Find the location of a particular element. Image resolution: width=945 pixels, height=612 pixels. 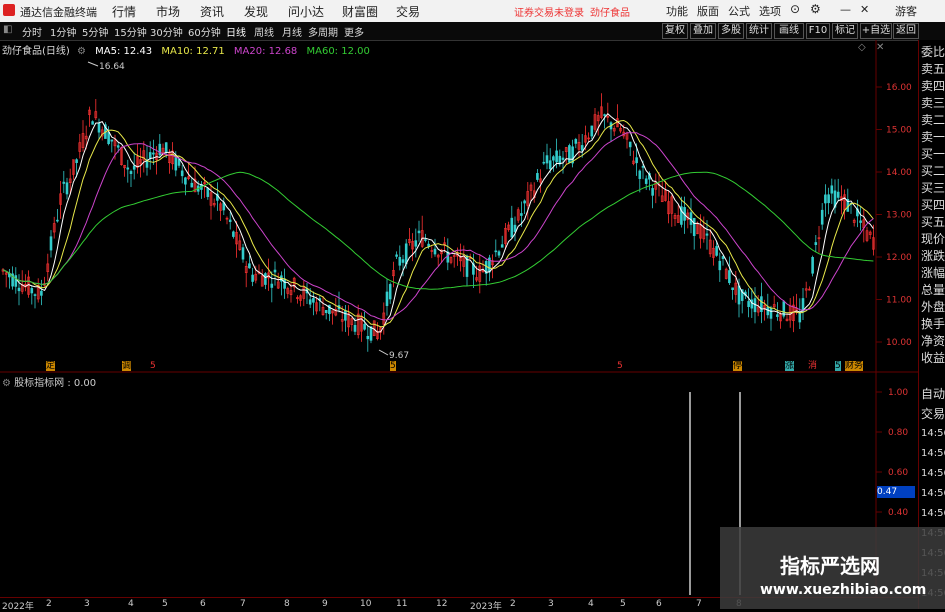

event-badge-5a: 5 is located at coordinates (153, 366).